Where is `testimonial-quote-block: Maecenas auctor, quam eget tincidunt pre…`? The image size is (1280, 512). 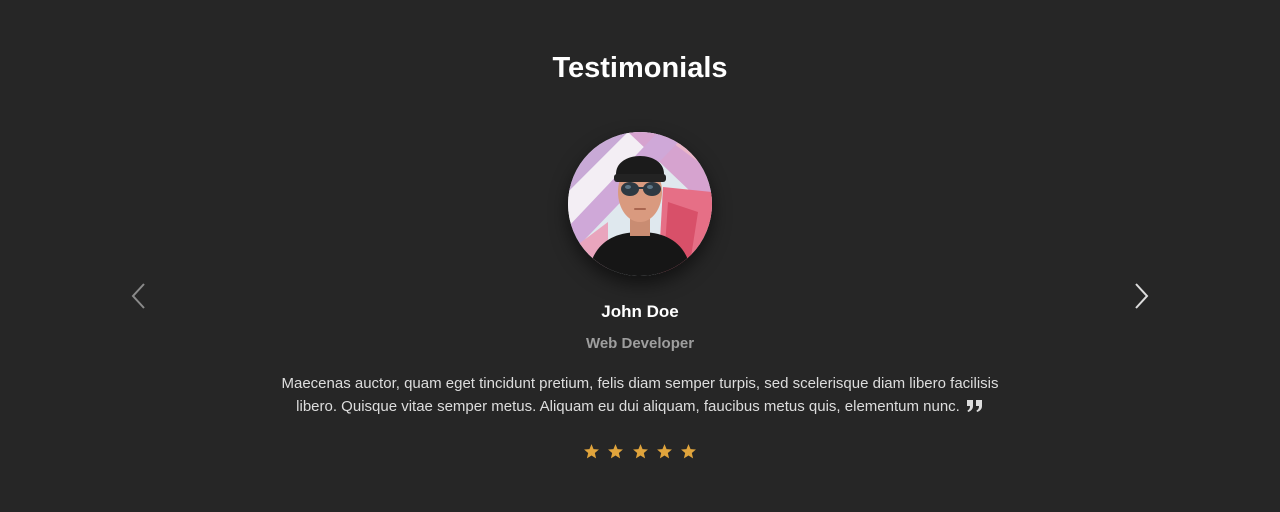 testimonial-quote-block: Maecenas auctor, quam eget tincidunt pre… is located at coordinates (640, 396).